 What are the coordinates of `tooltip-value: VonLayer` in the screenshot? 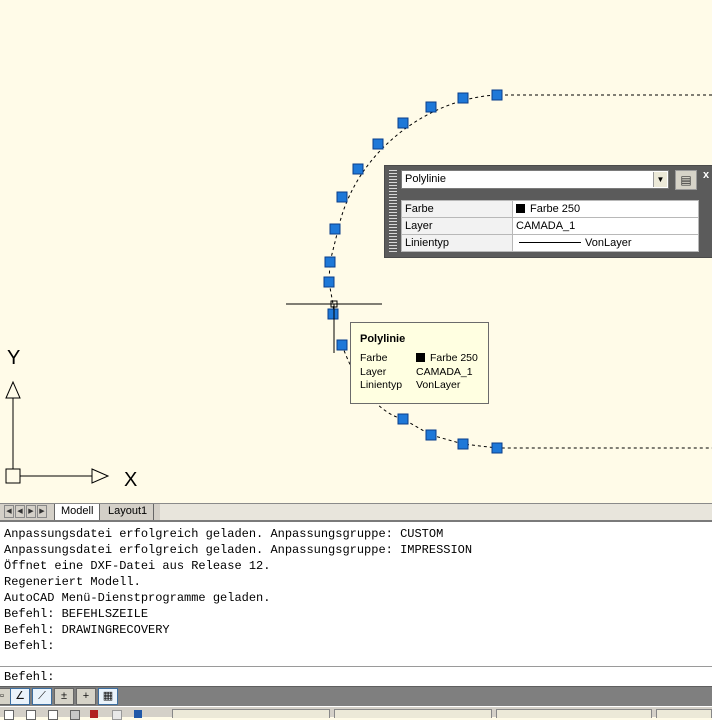 It's located at (438, 385).